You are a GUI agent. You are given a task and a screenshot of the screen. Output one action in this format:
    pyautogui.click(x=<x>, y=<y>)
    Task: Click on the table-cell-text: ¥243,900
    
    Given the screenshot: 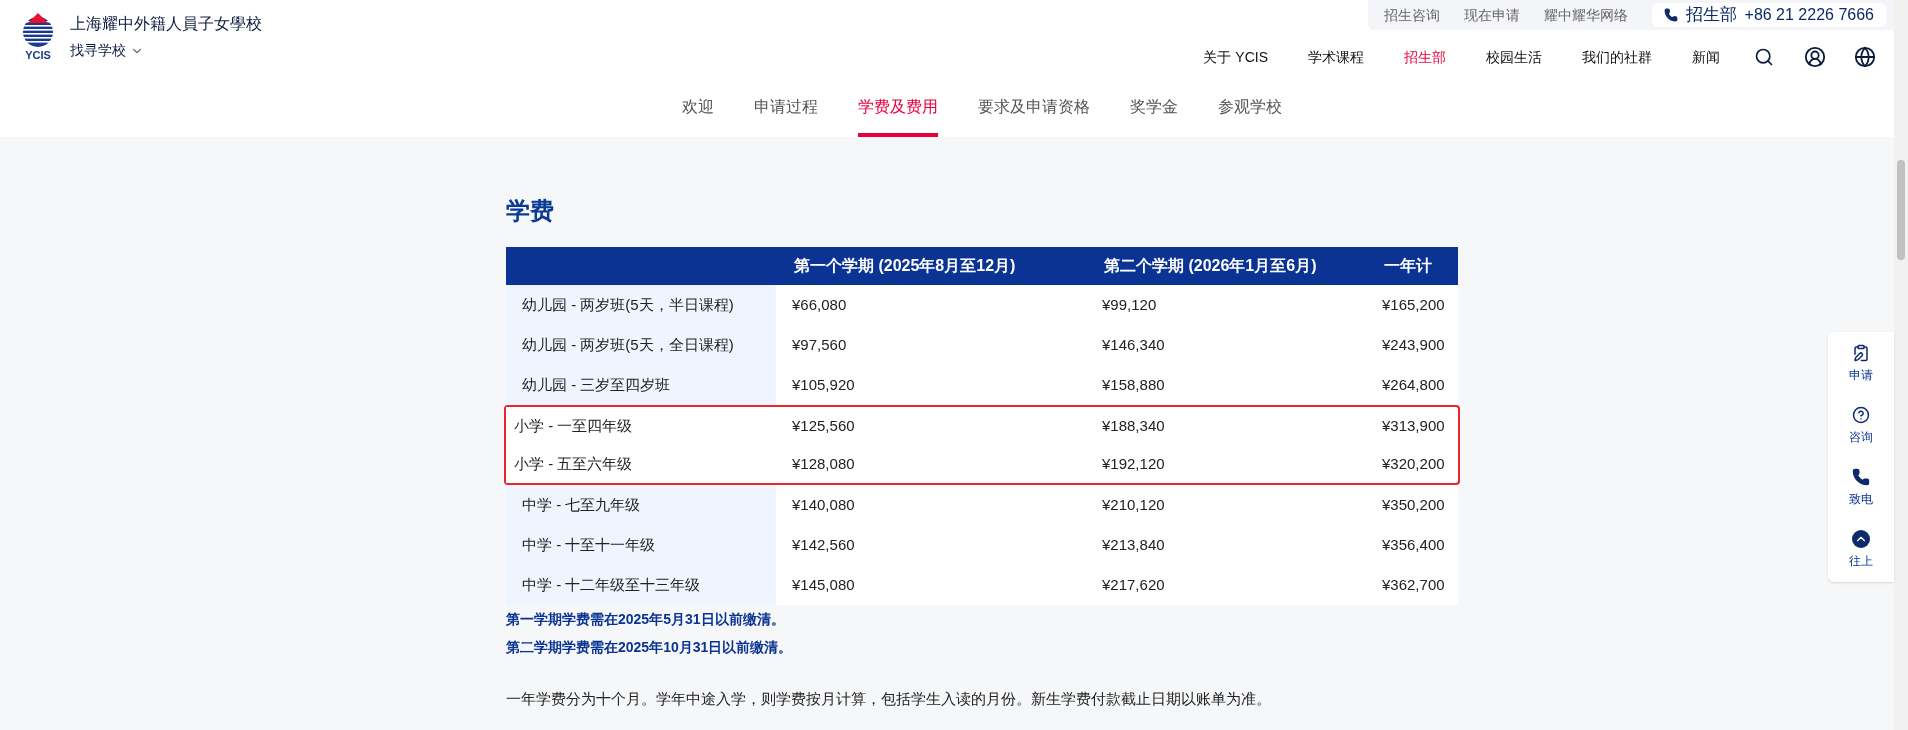 What is the action you would take?
    pyautogui.click(x=1413, y=344)
    